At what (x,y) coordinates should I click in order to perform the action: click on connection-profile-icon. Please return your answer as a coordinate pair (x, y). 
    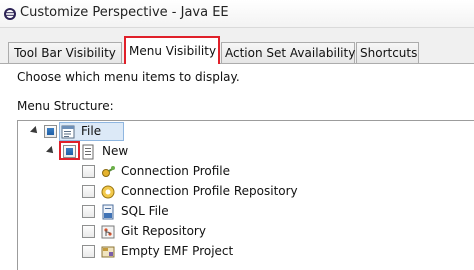
    Looking at the image, I should click on (108, 171).